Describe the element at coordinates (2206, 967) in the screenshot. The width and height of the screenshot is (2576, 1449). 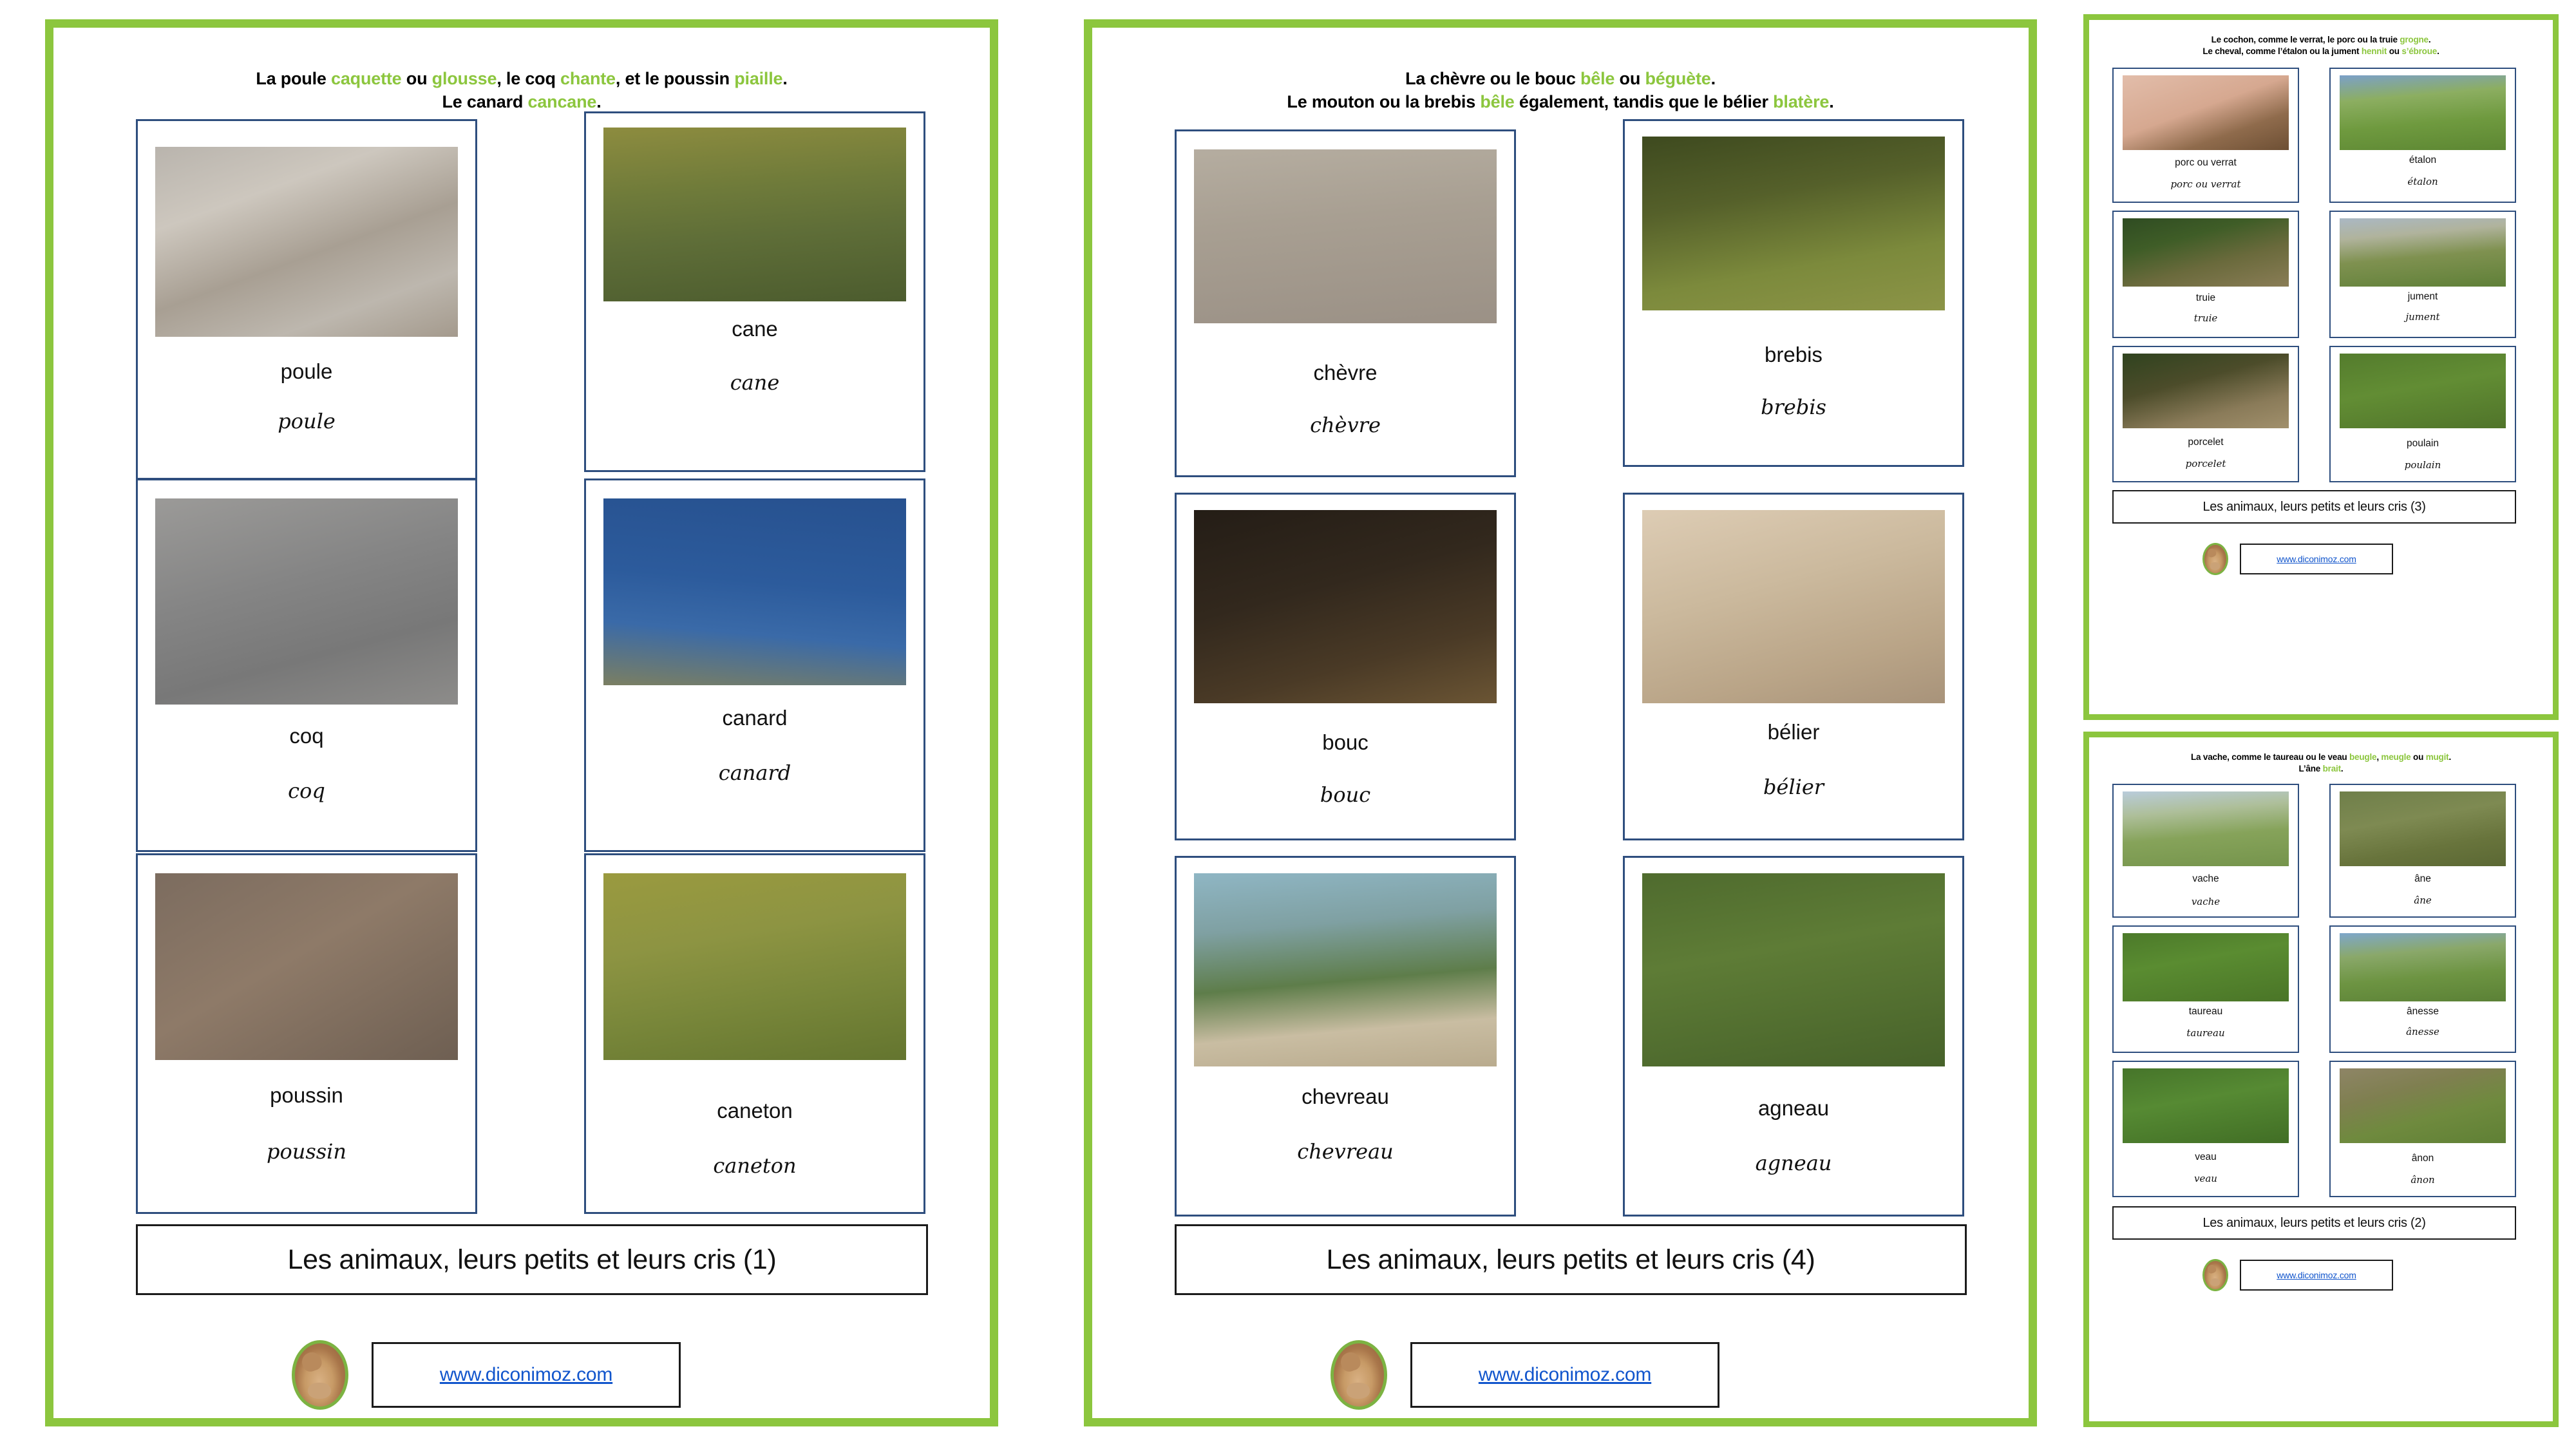
I see `bull-in-pasture-photo` at that location.